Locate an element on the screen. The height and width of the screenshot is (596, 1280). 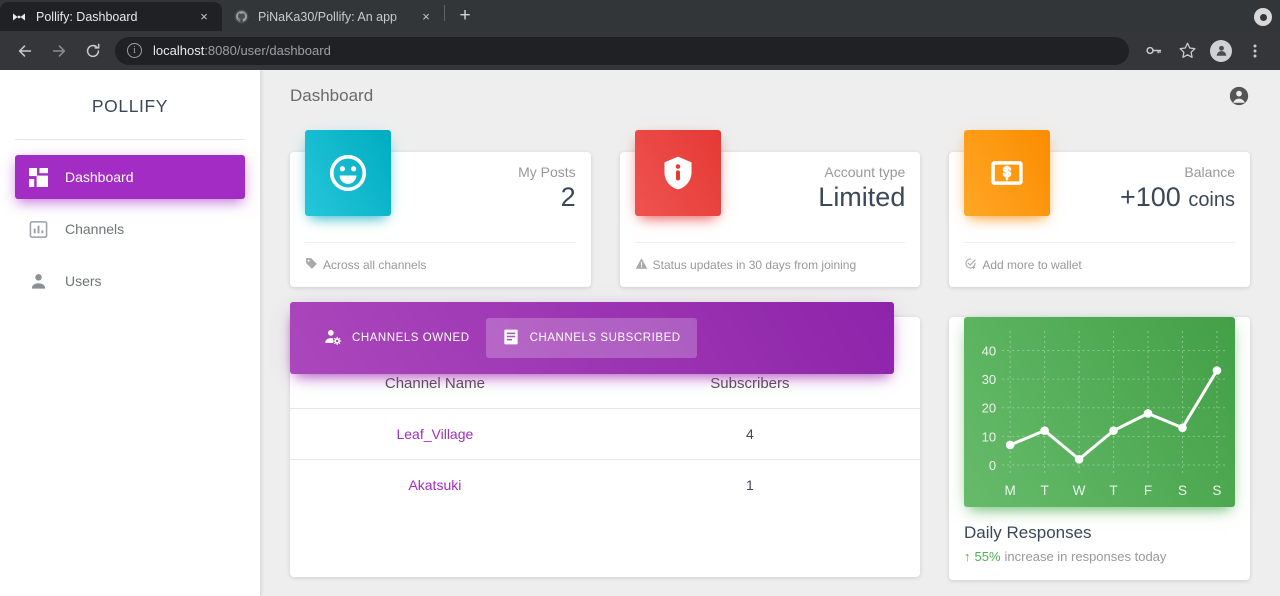
trend-up-arrow-icon: ↑ is located at coordinates (967, 556).